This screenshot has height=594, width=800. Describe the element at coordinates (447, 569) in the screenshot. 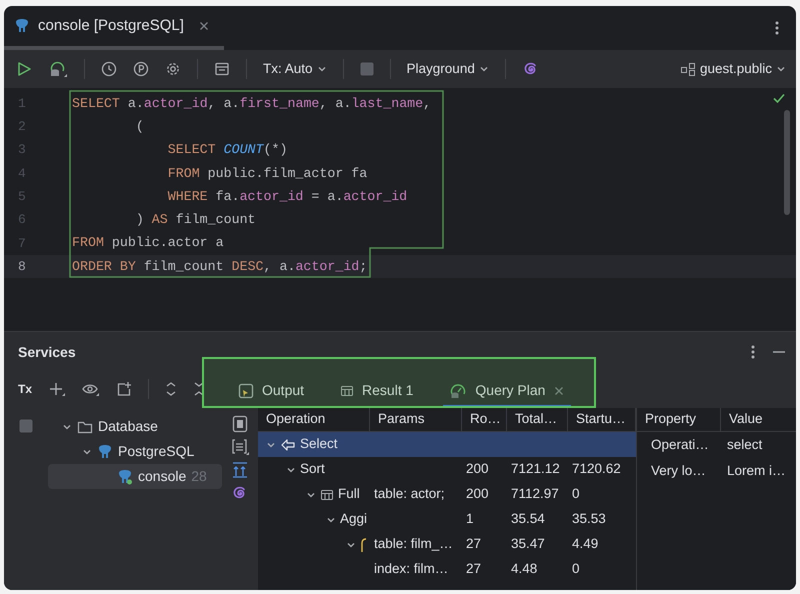

I see `plan-row: index: film… 27 4.48 0` at that location.